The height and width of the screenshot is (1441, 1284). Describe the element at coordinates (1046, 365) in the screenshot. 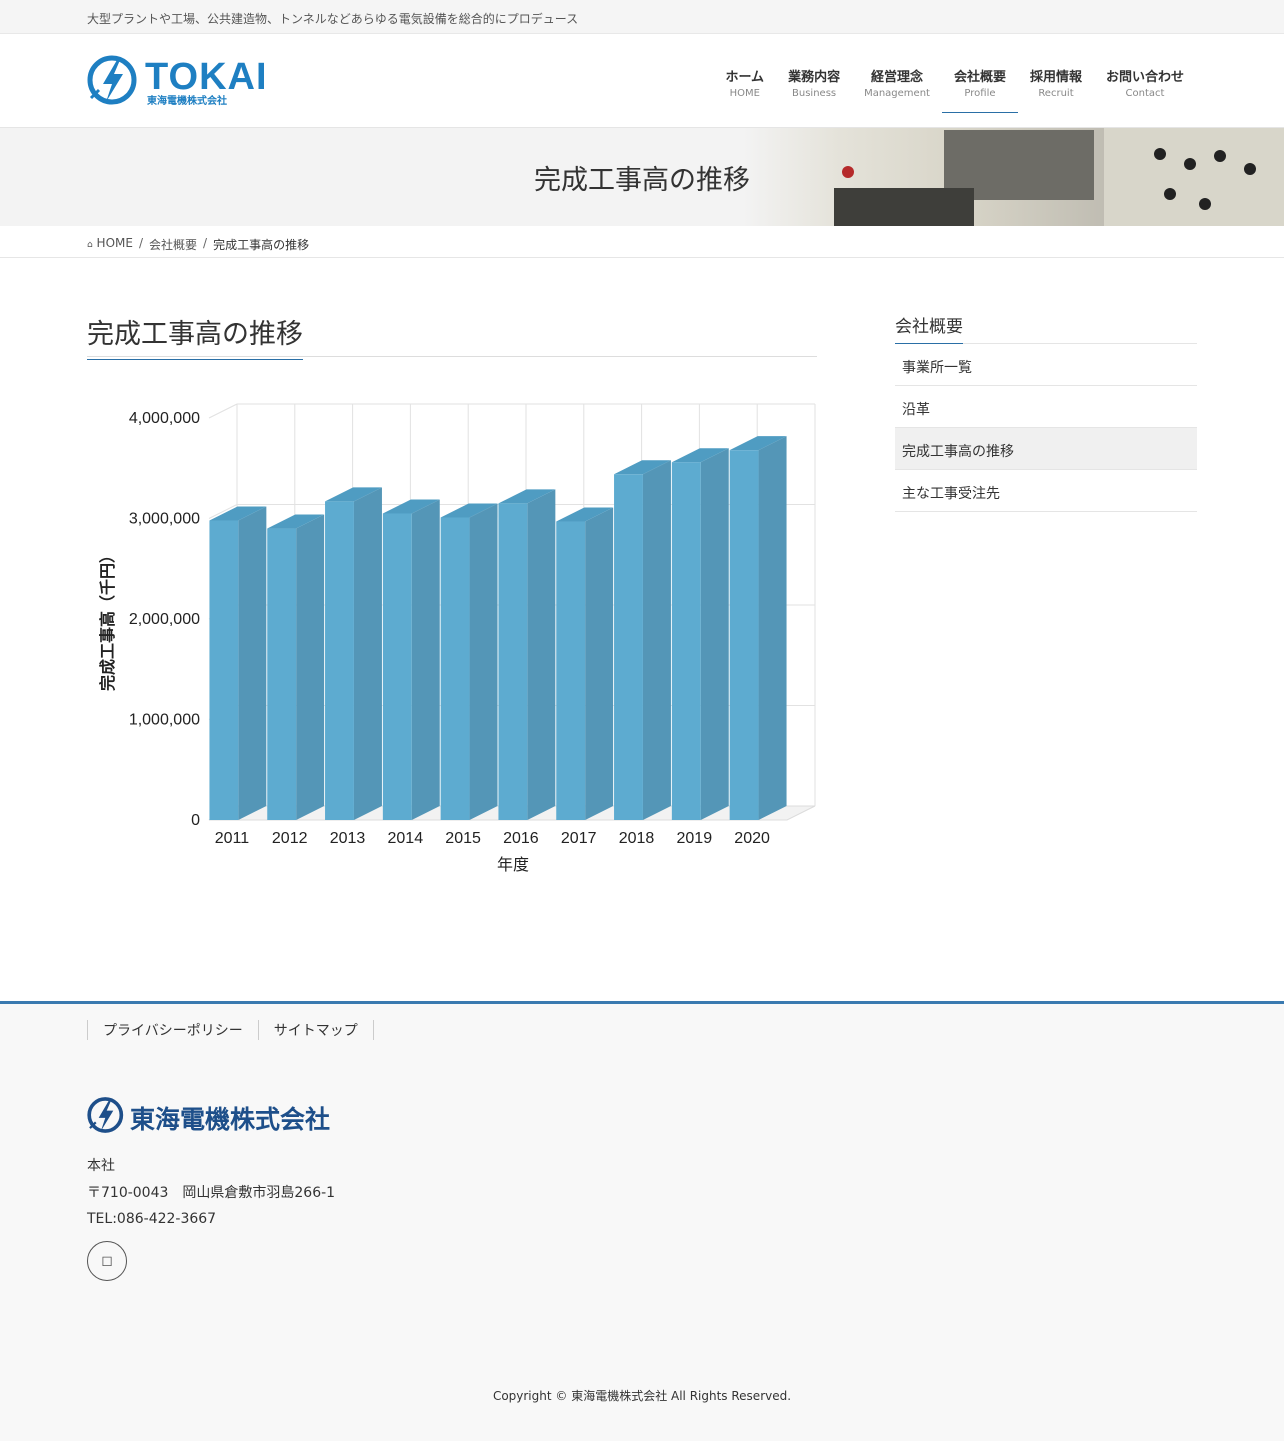

I see `sidebar-item-offices: 事業所一覧` at that location.